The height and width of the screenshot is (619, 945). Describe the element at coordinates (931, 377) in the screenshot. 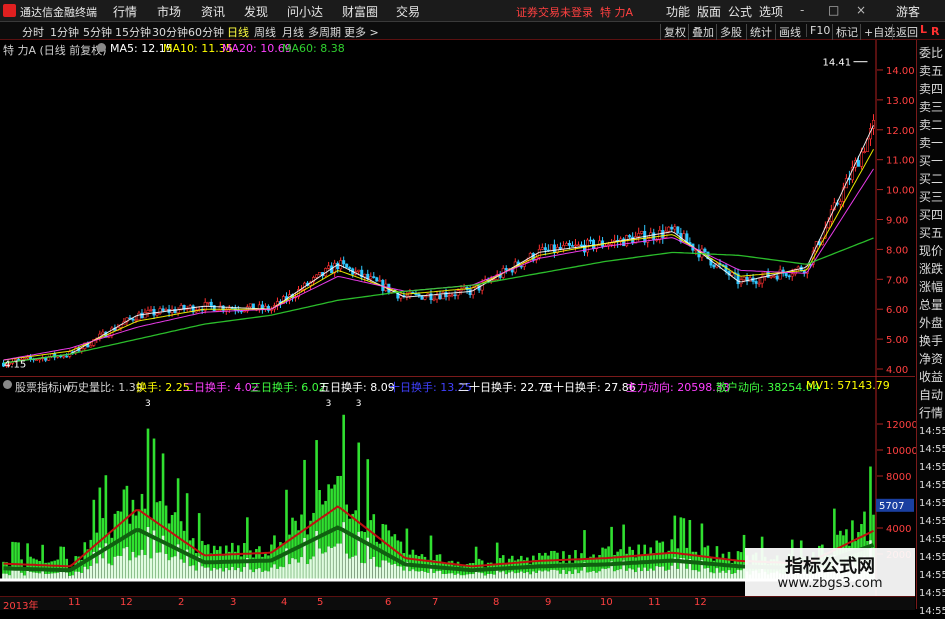

I see `side-panel-item: 收益` at that location.